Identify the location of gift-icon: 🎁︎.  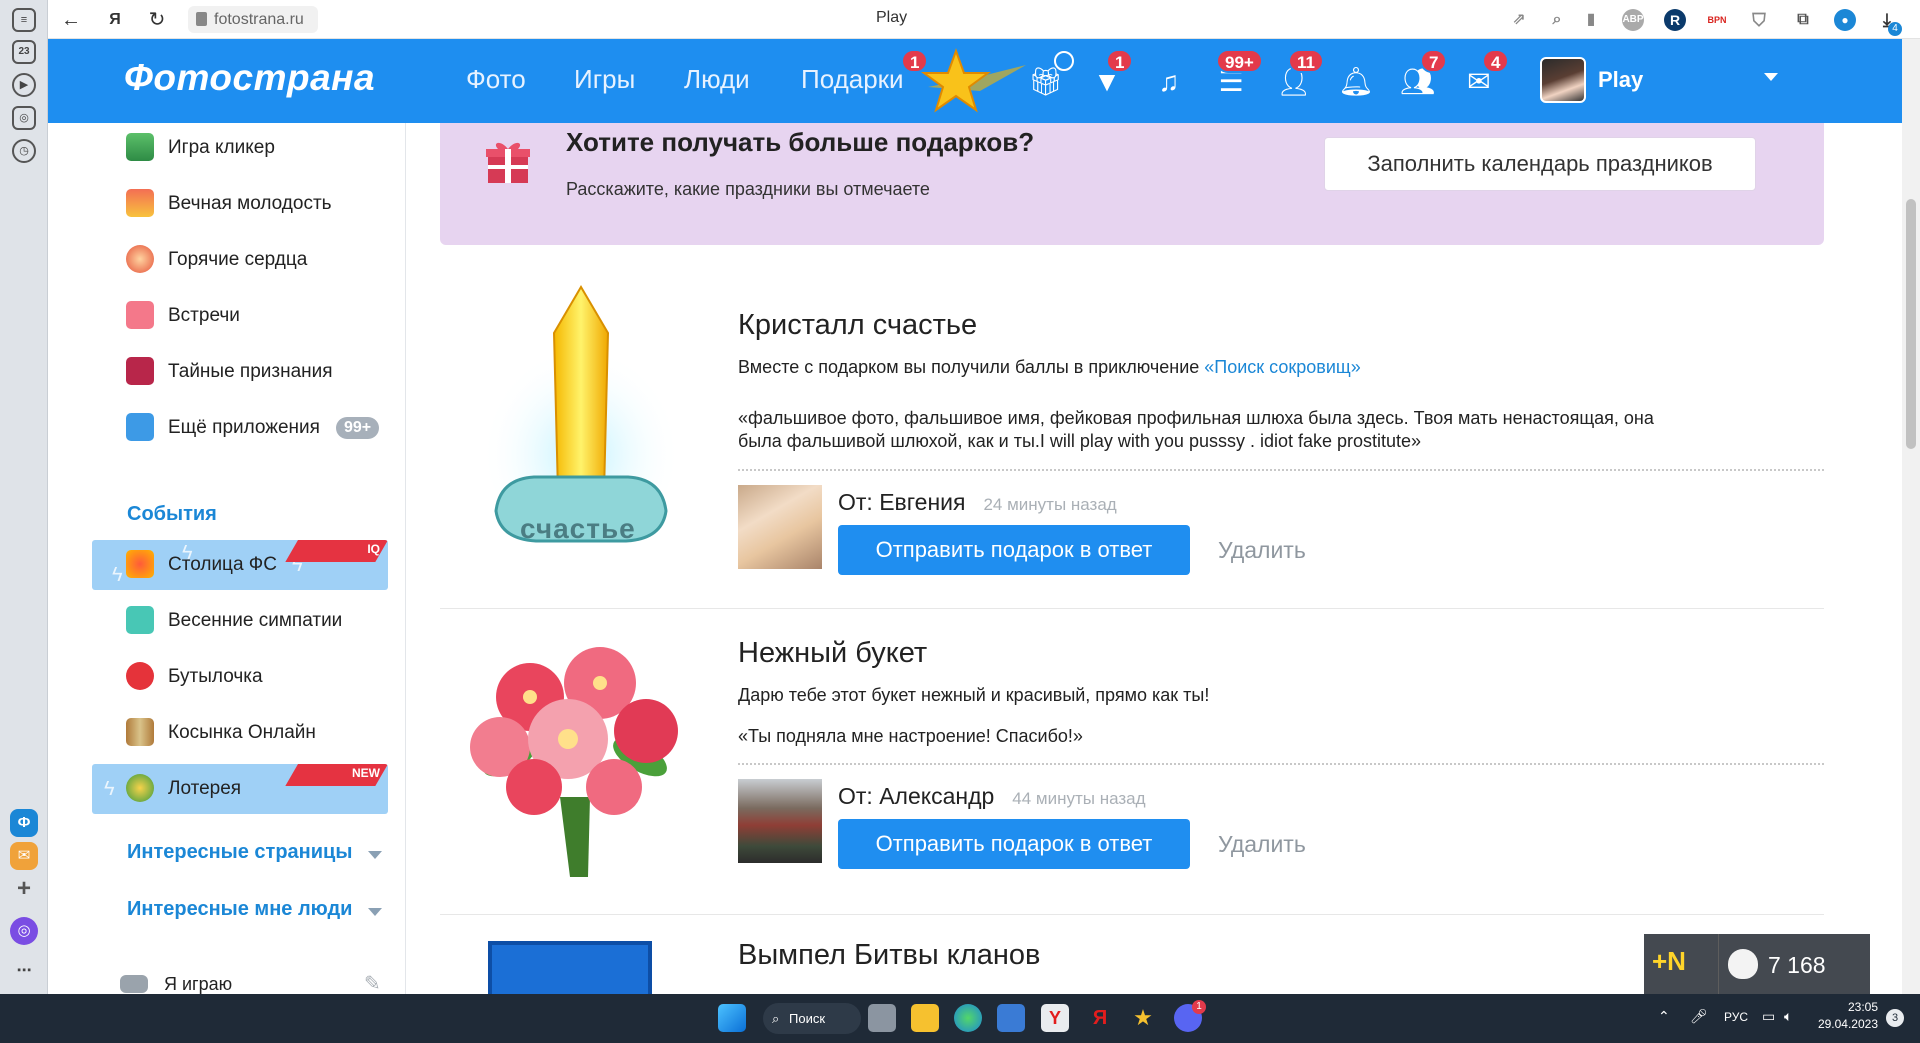
(1046, 82).